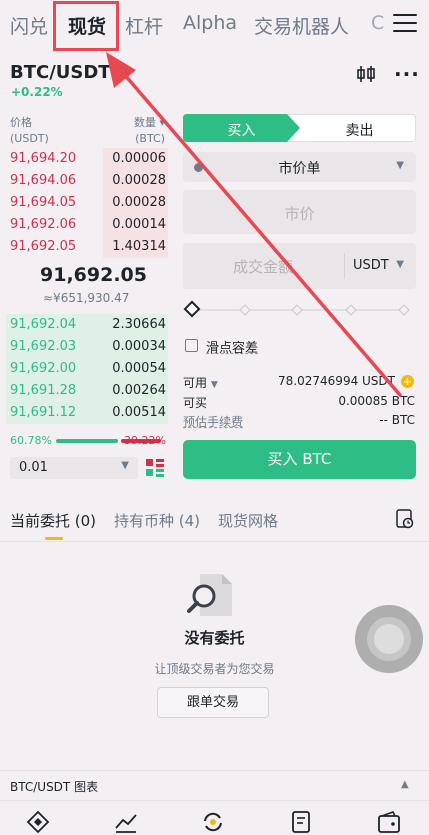 The height and width of the screenshot is (835, 429). I want to click on row-qty: 2.30664, so click(139, 324).